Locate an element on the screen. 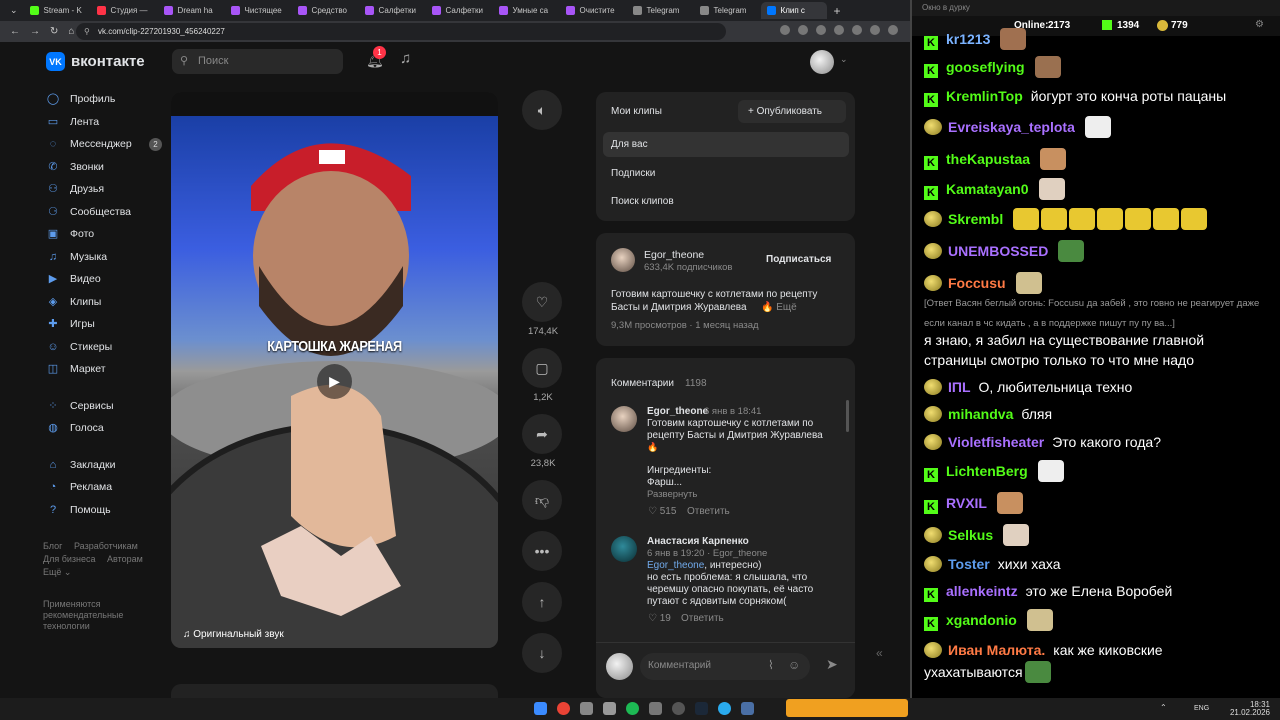  author-name: Egor_theone is located at coordinates (674, 255).